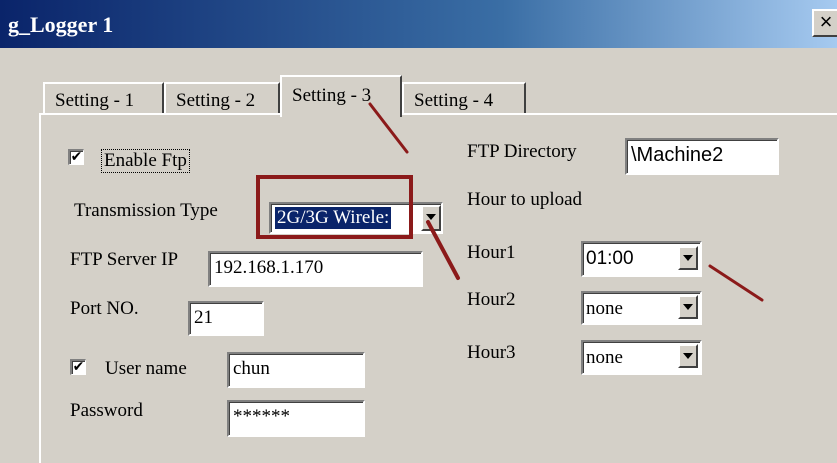 The width and height of the screenshot is (837, 463). Describe the element at coordinates (106, 410) in the screenshot. I see `password-label: Password` at that location.